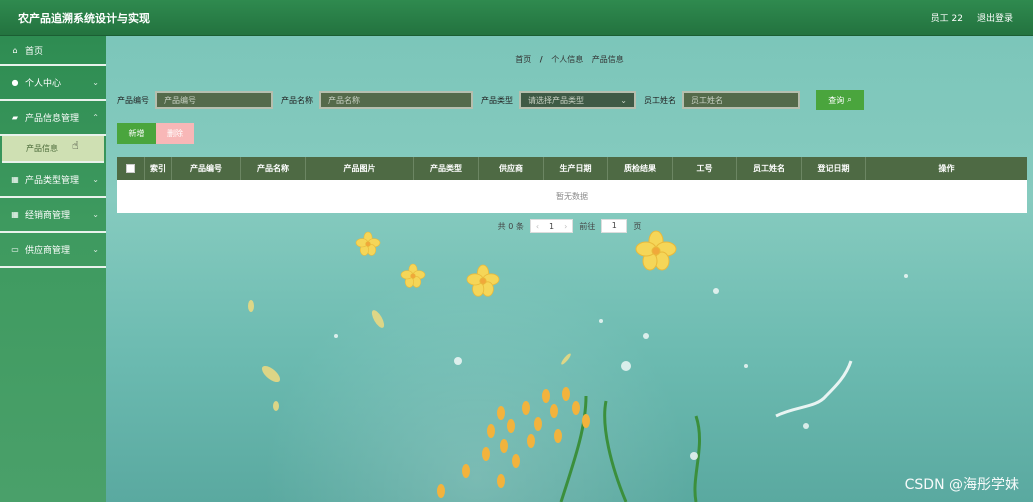 The width and height of the screenshot is (1033, 502). Describe the element at coordinates (565, 226) in the screenshot. I see `next-page-icon: ›` at that location.